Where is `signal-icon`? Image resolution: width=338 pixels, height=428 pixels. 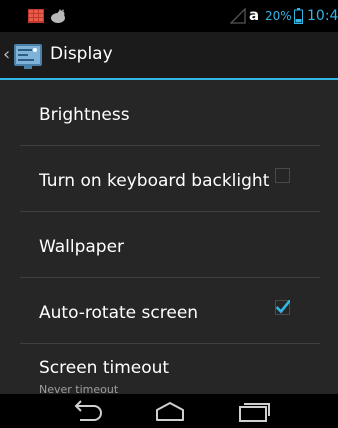
signal-icon is located at coordinates (238, 16).